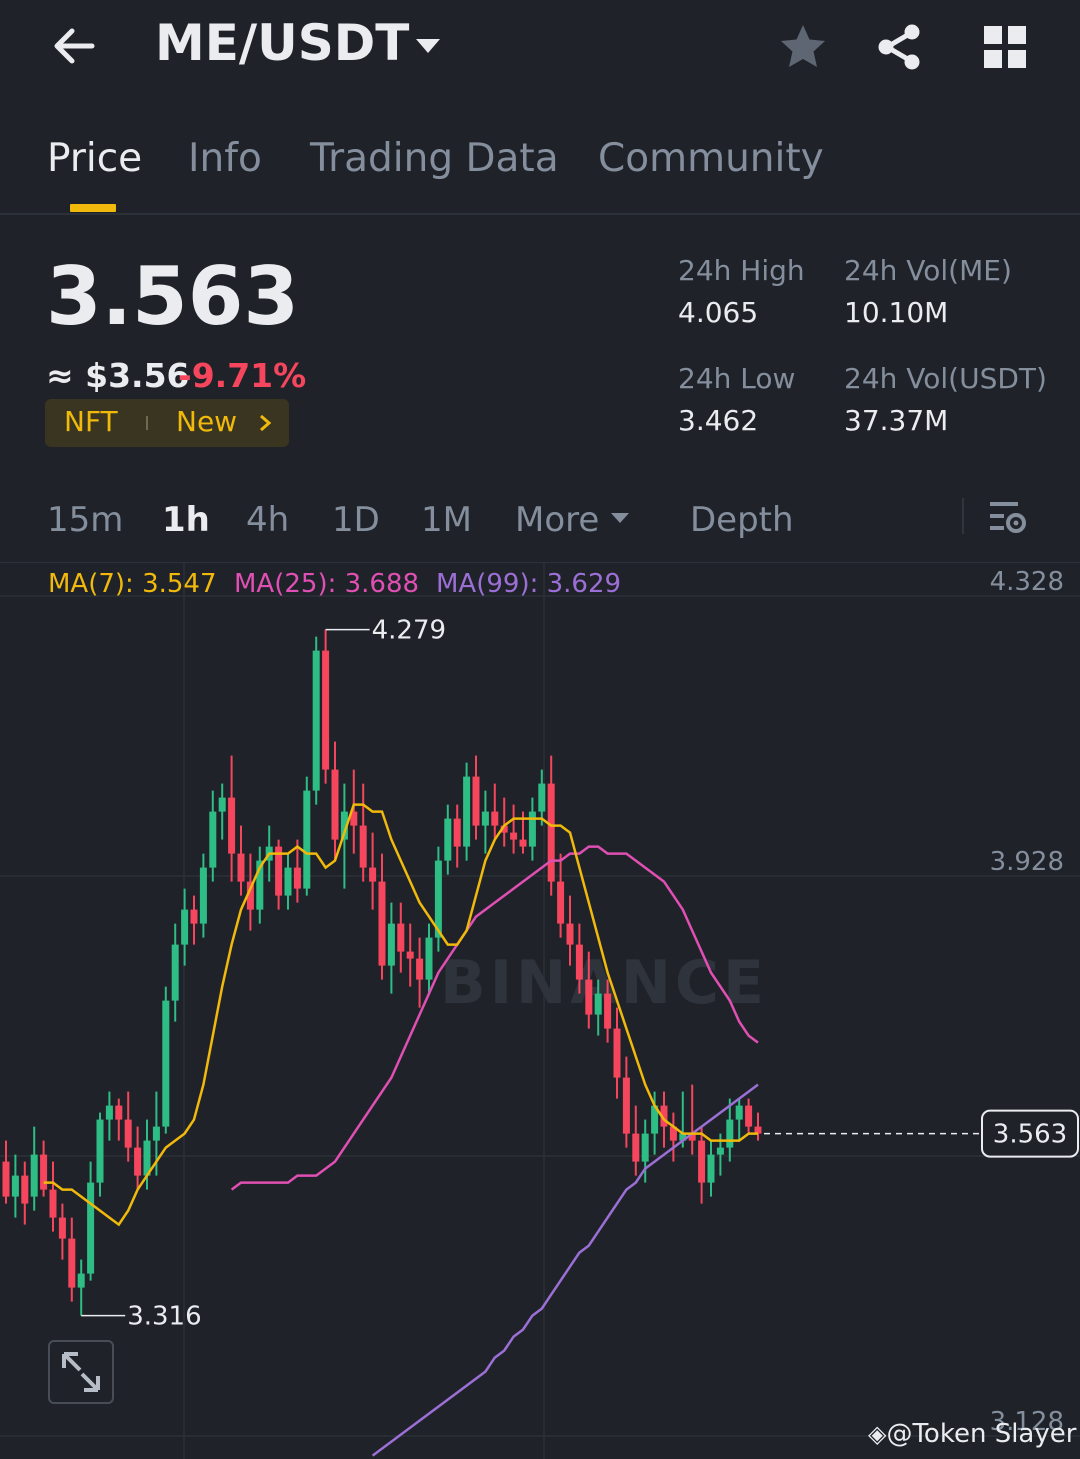 This screenshot has height=1459, width=1080. I want to click on y-tick-label: 3.928, so click(1027, 862).